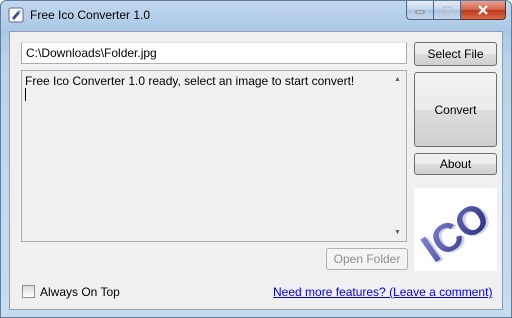 This screenshot has height=318, width=512. Describe the element at coordinates (28, 291) in the screenshot. I see `always-on-top-checkbox` at that location.